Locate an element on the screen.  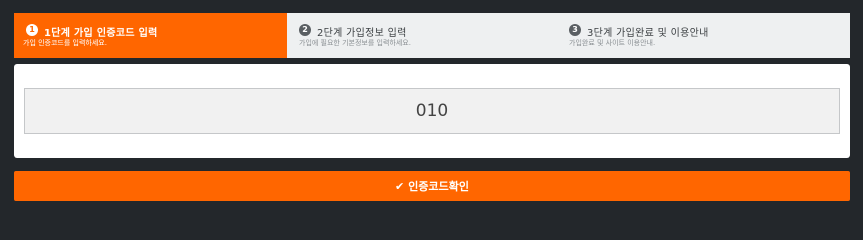
step-1-number-badge: 1 is located at coordinates (32, 30).